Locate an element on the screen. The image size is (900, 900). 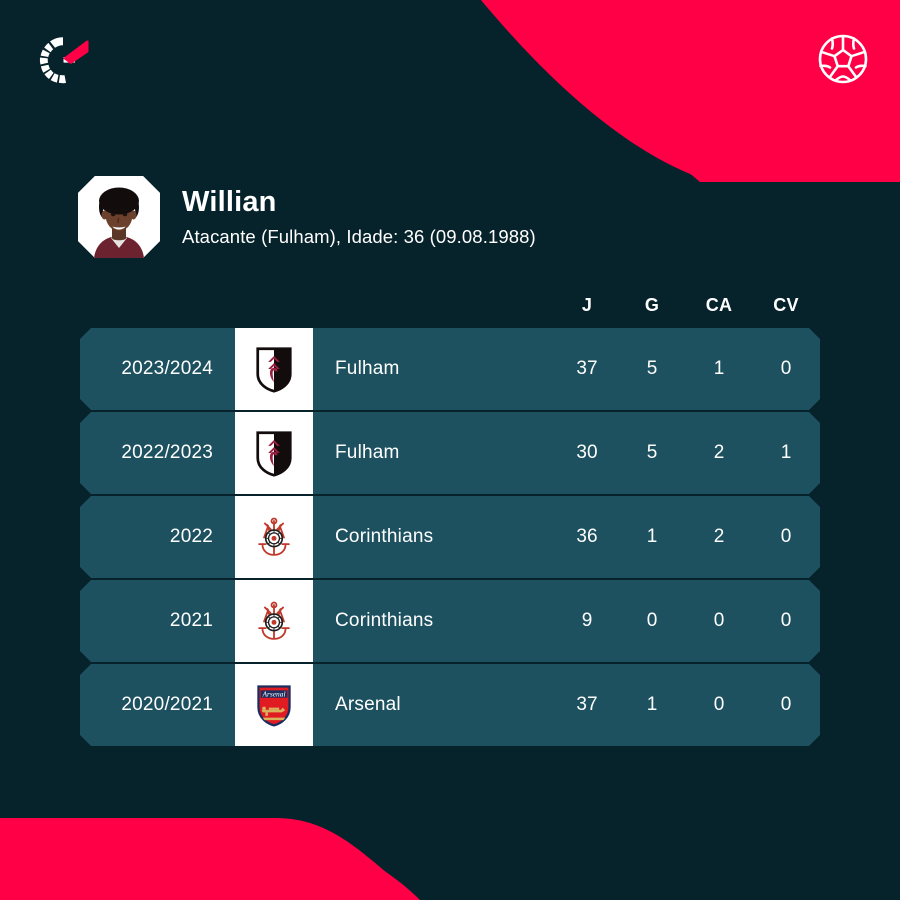
cell-matches: 9 is located at coordinates (587, 620).